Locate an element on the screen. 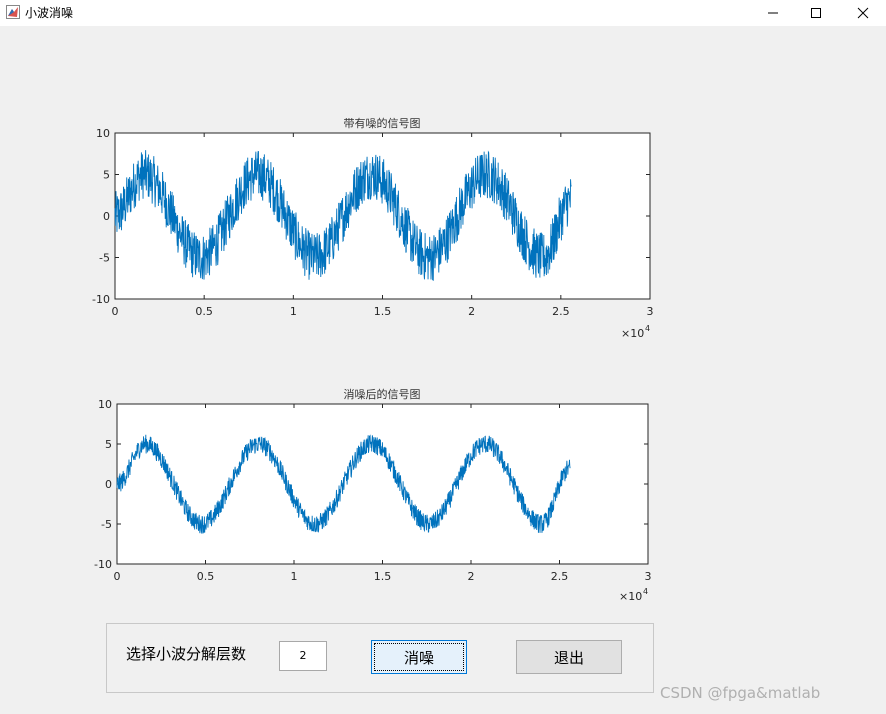 Image resolution: width=886 pixels, height=714 pixels. x-exponent-base: ×10 is located at coordinates (630, 596).